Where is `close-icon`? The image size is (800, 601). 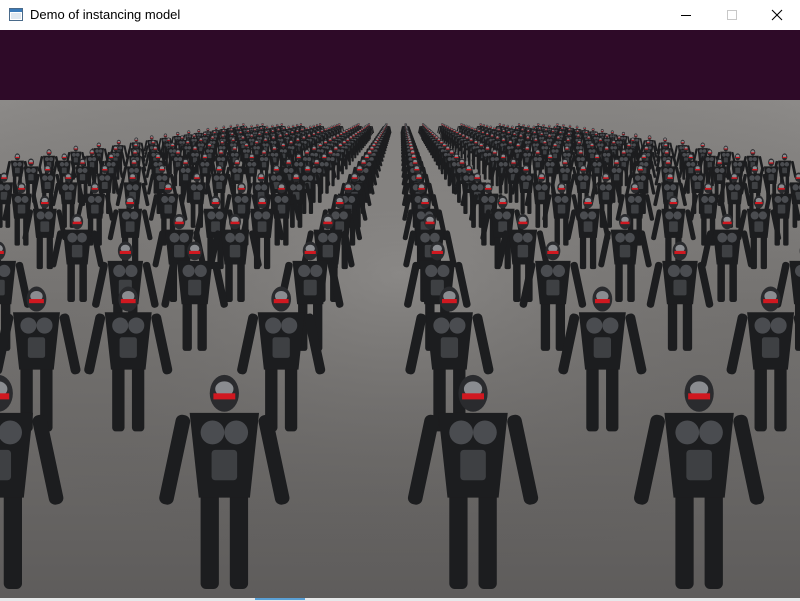 close-icon is located at coordinates (777, 15).